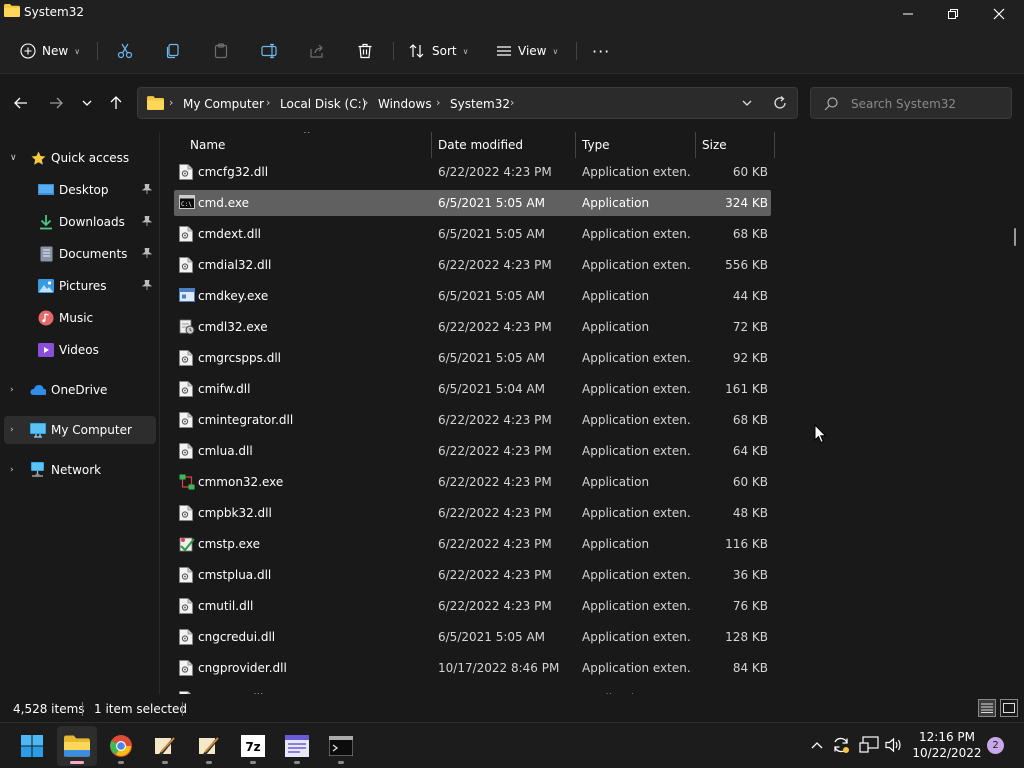 Image resolution: width=1024 pixels, height=768 pixels. I want to click on divider, so click(576, 51).